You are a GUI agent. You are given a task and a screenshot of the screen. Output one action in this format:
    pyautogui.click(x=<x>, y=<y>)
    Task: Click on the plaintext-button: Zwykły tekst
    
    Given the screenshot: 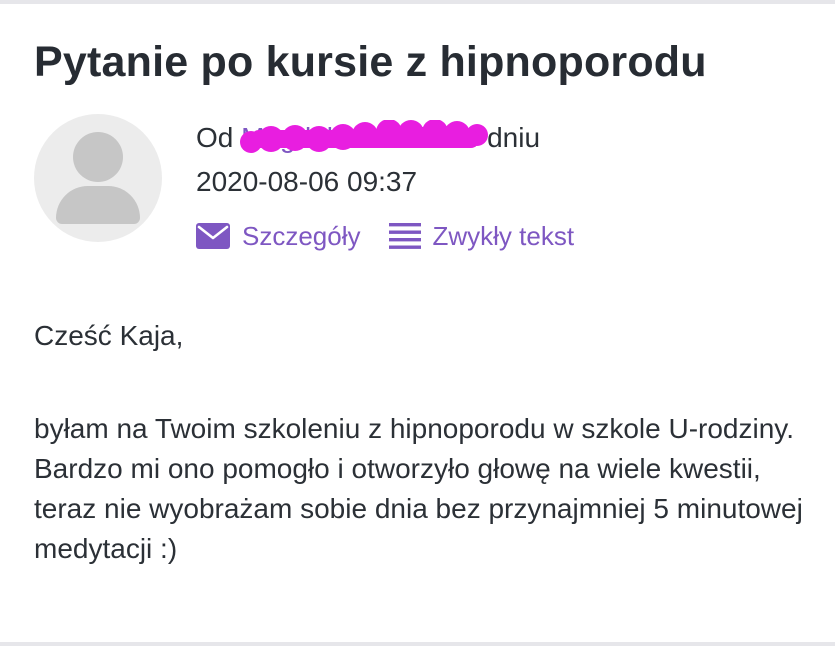 What is the action you would take?
    pyautogui.click(x=481, y=236)
    